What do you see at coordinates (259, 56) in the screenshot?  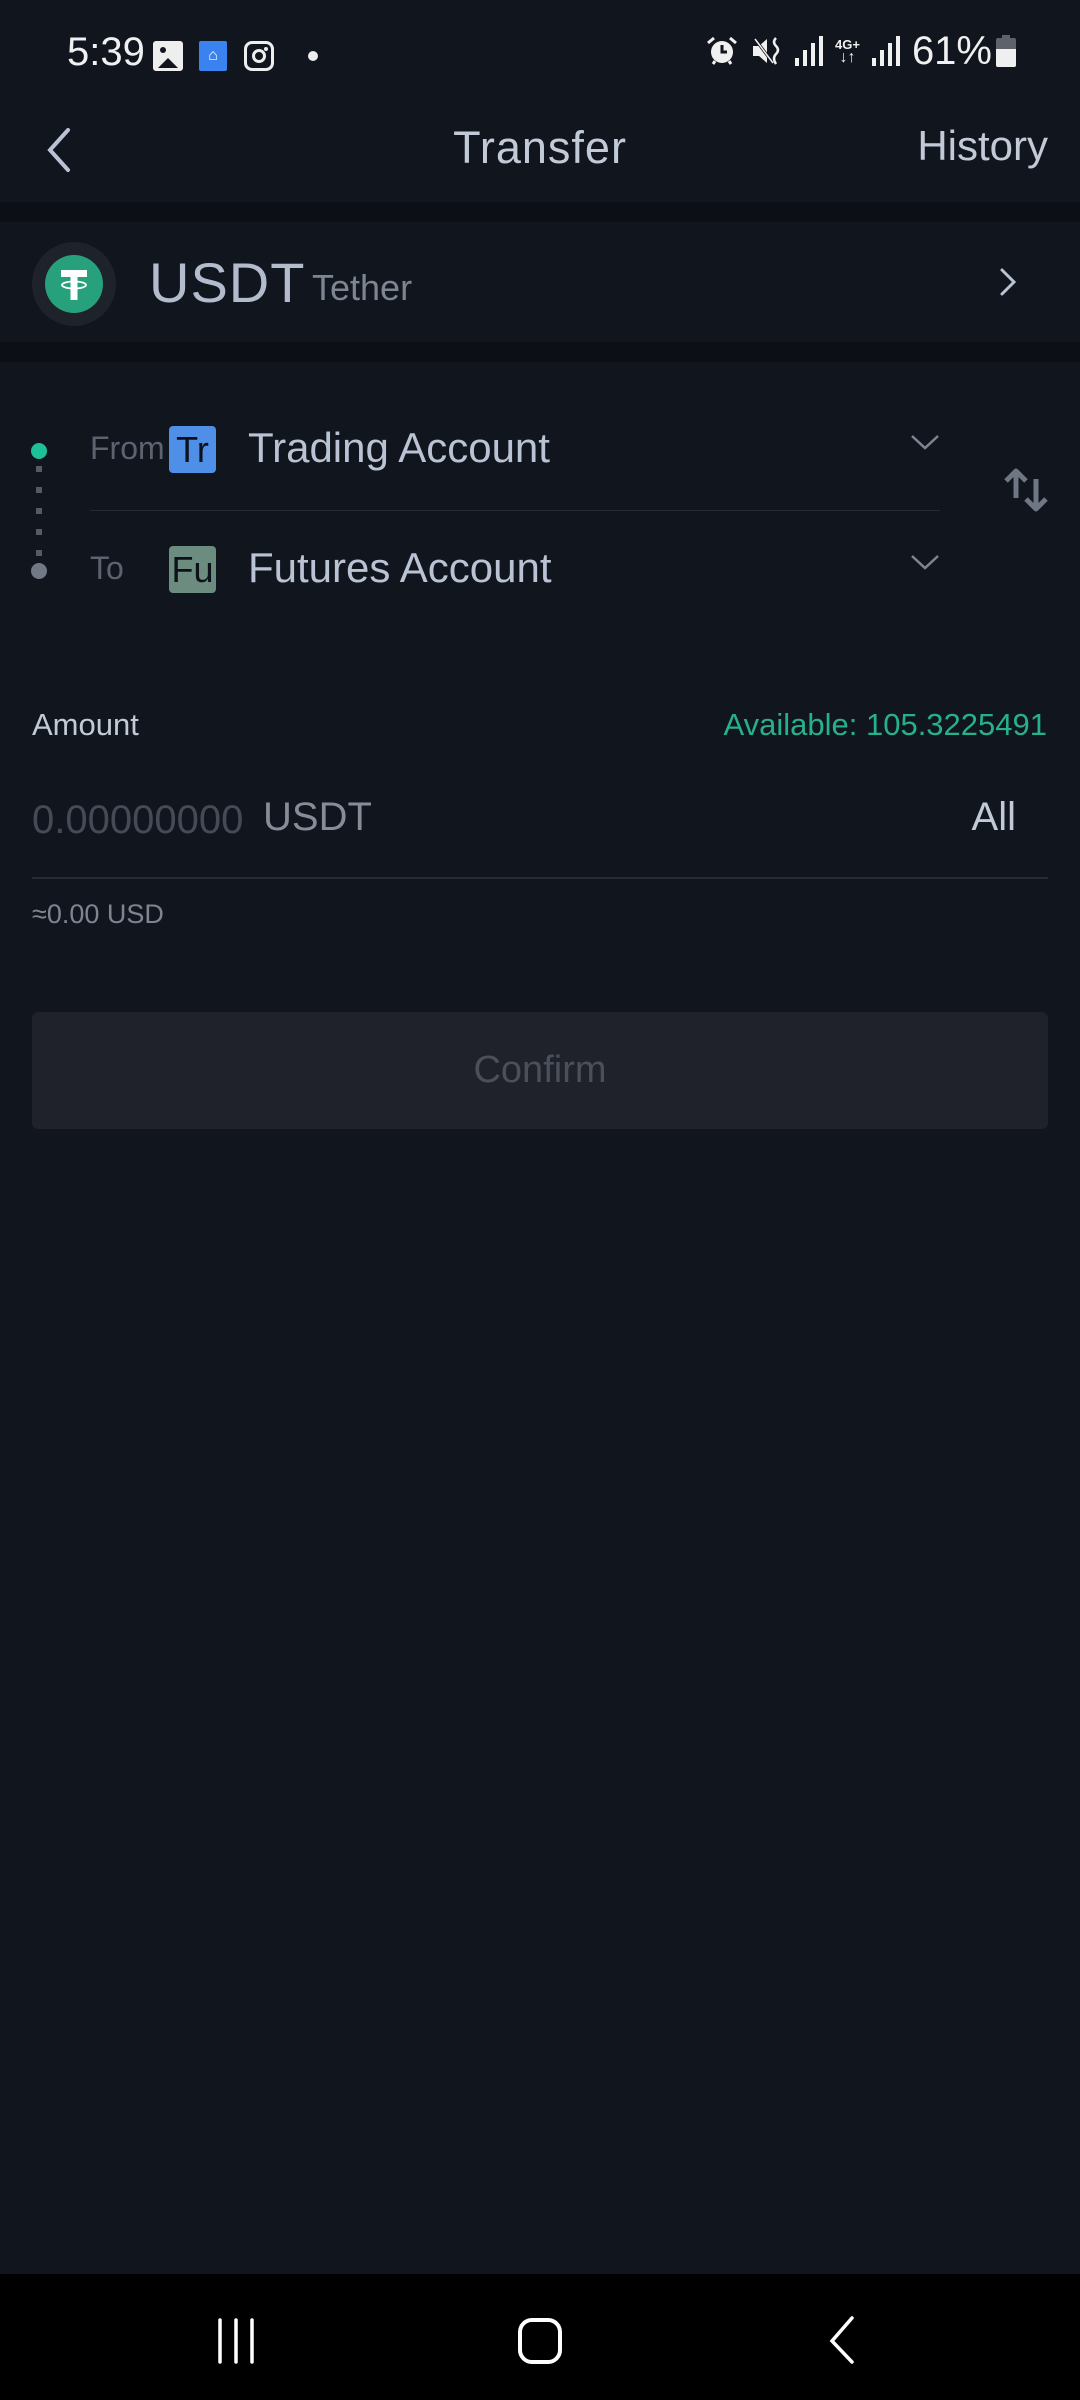 I see `instagram-icon` at bounding box center [259, 56].